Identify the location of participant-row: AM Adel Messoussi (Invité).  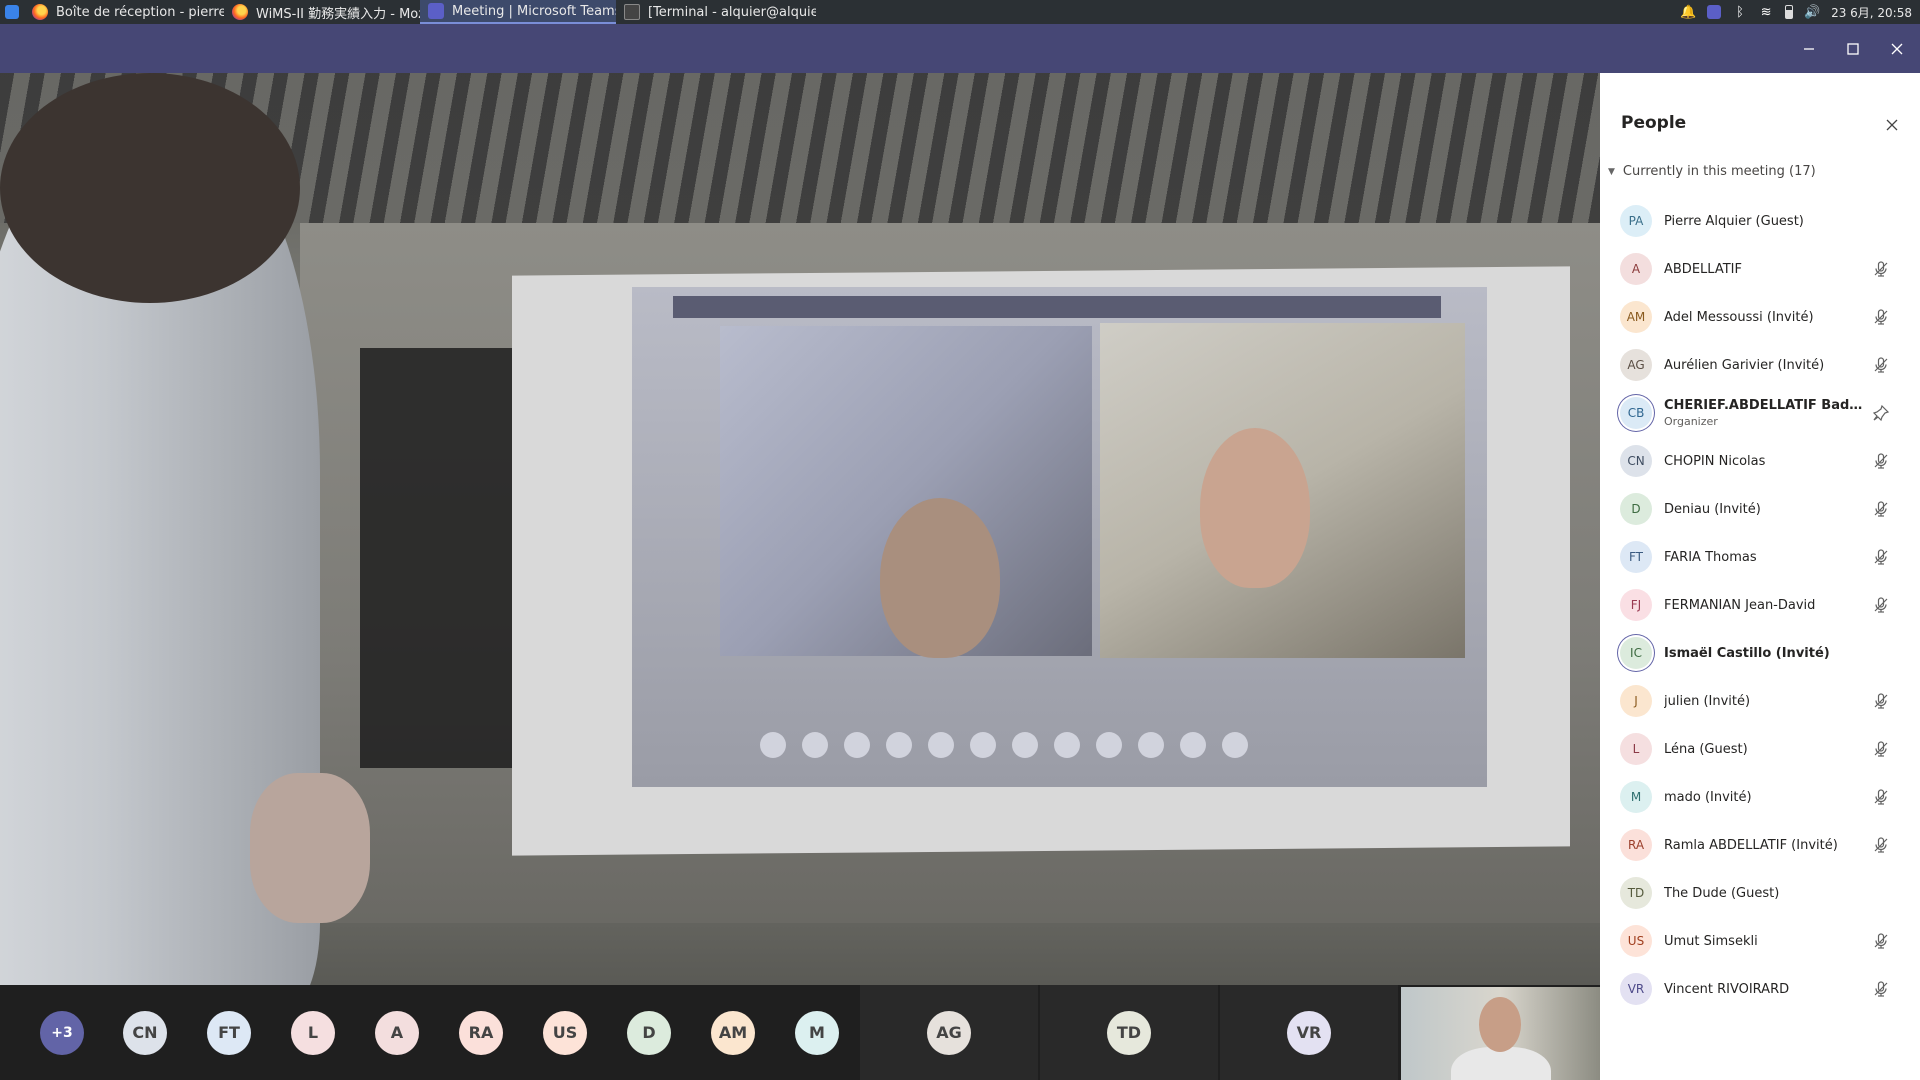
(1760, 317).